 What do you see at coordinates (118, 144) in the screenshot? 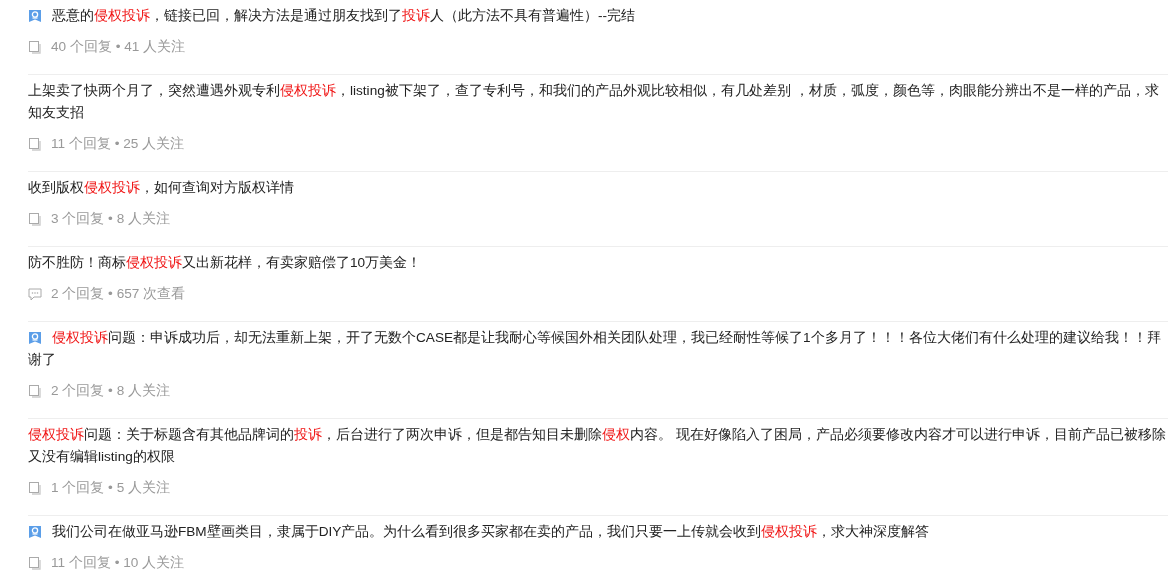
I see `question-stats: 11 个回复 • 25 人关注` at bounding box center [118, 144].